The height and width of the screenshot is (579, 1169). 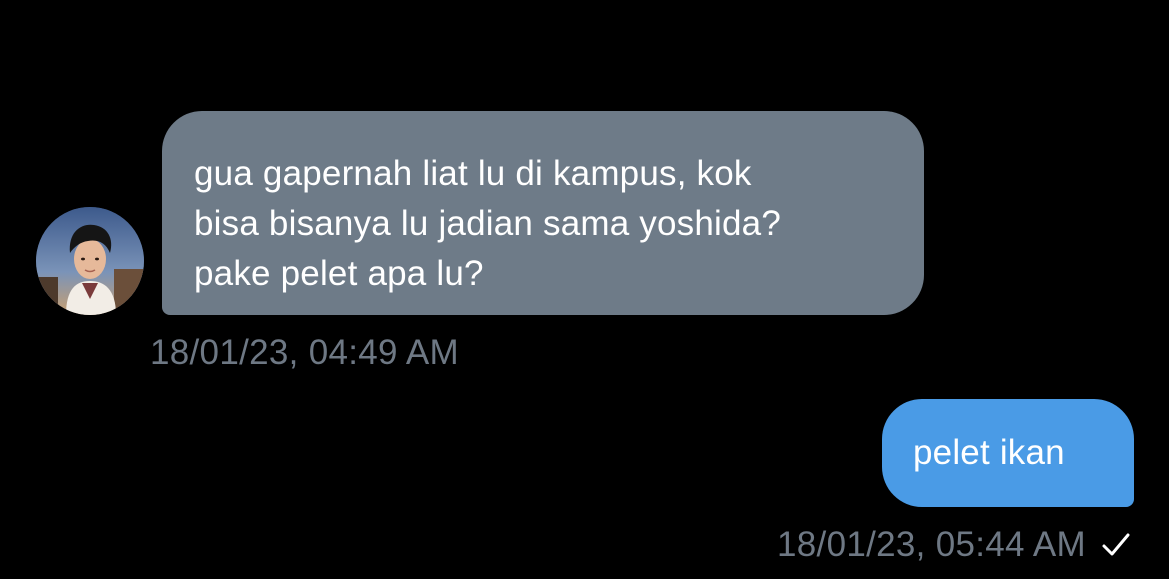 What do you see at coordinates (488, 223) in the screenshot?
I see `incoming-message-line: bisa bisanya lu jadian sama yoshida?` at bounding box center [488, 223].